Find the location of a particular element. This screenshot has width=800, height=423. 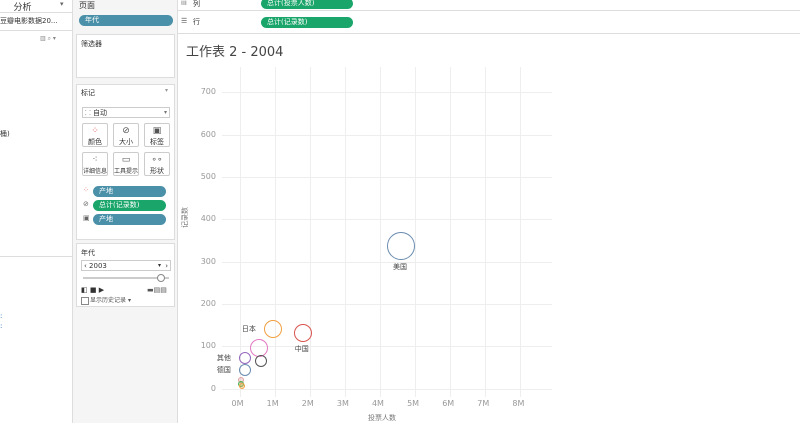

tooltip-button: ▭ 工具提示 is located at coordinates (126, 164).